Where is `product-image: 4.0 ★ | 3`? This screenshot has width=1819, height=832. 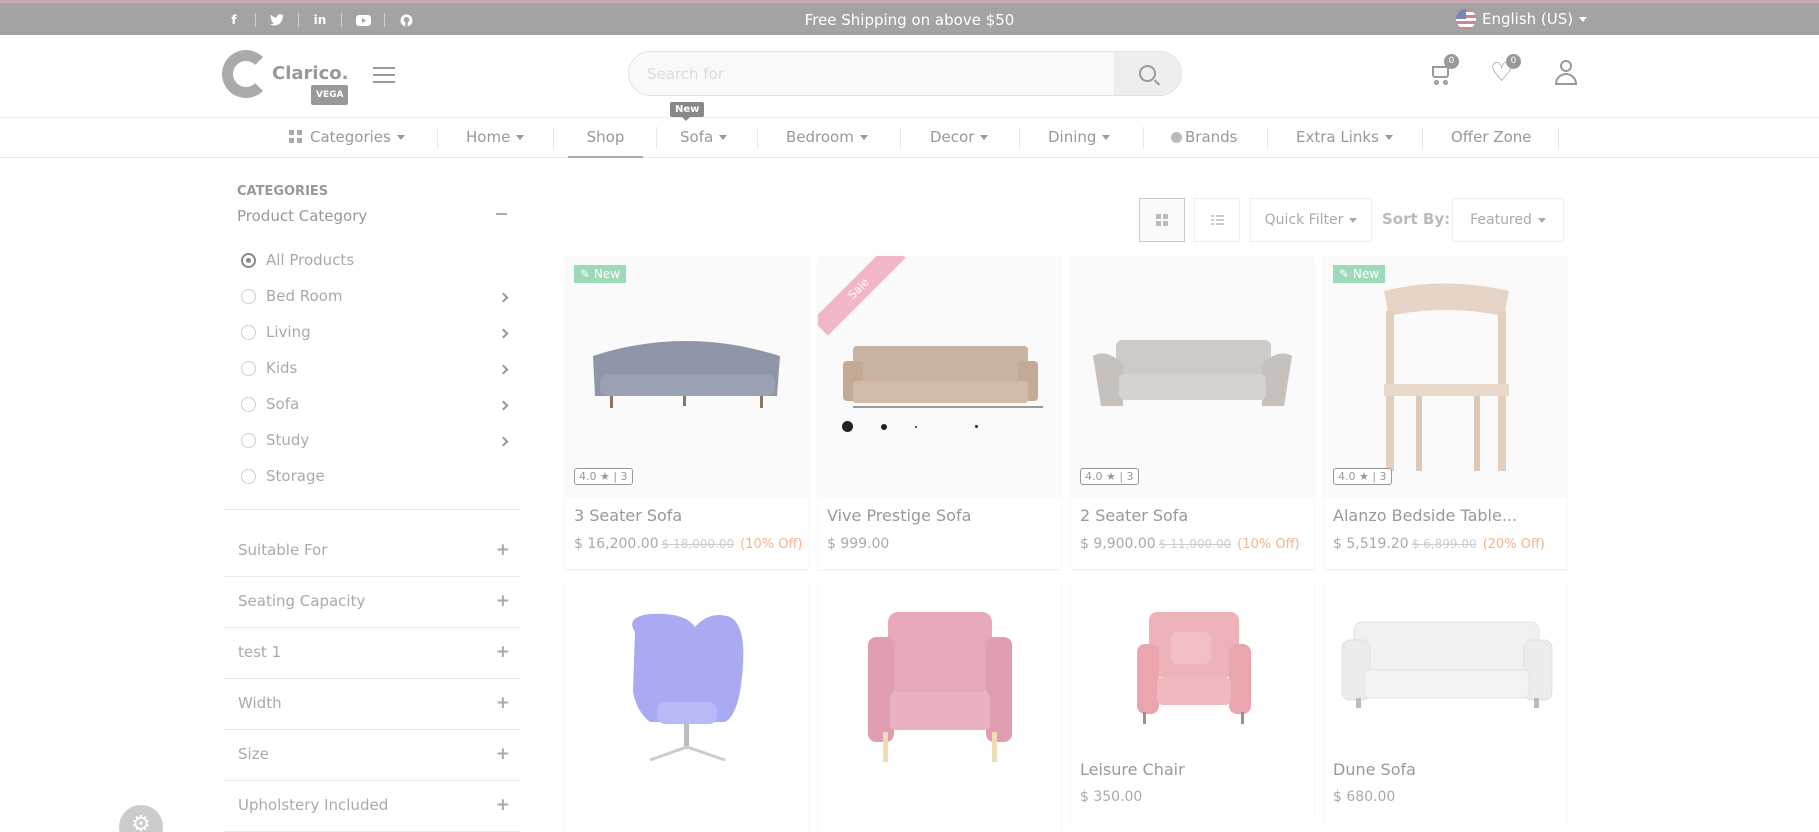
product-image: 4.0 ★ | 3 is located at coordinates (1192, 377).